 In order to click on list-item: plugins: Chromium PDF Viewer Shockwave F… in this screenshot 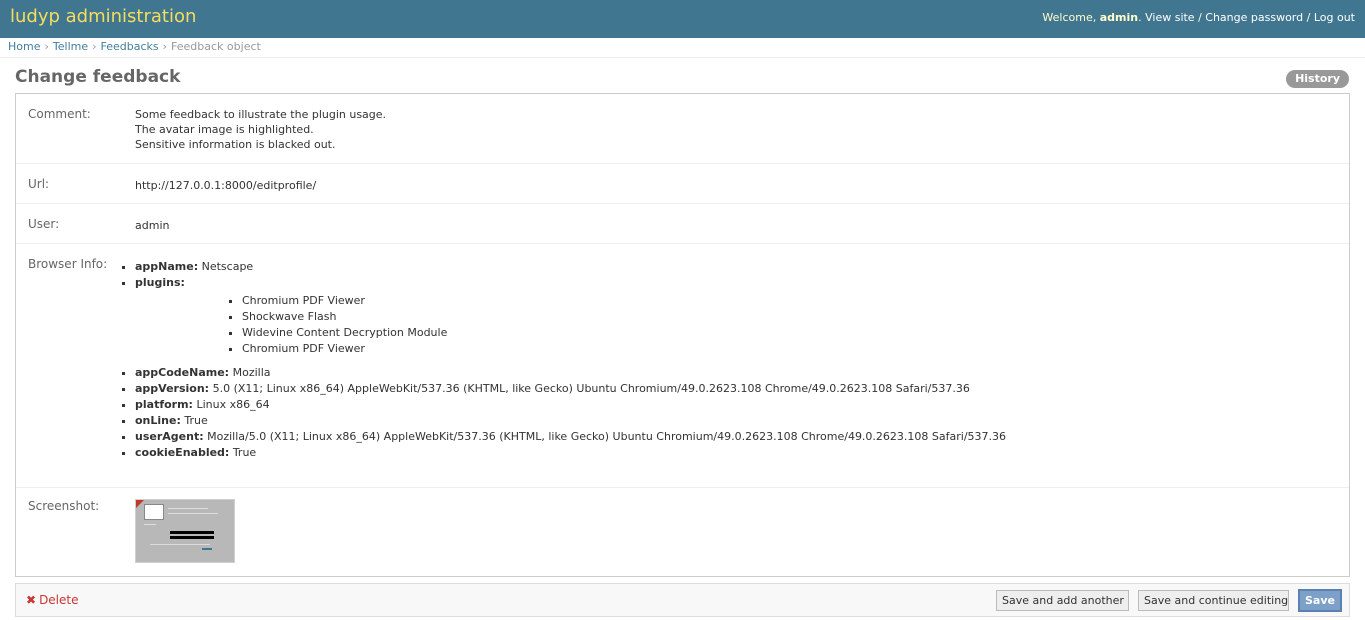, I will do `click(570, 316)`.